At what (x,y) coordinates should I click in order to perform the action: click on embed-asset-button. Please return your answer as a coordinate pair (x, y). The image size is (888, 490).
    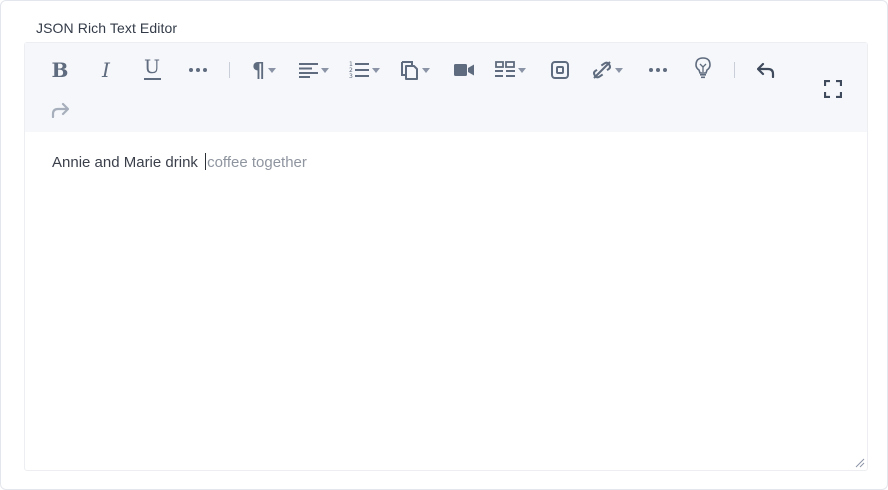
    Looking at the image, I should click on (415, 70).